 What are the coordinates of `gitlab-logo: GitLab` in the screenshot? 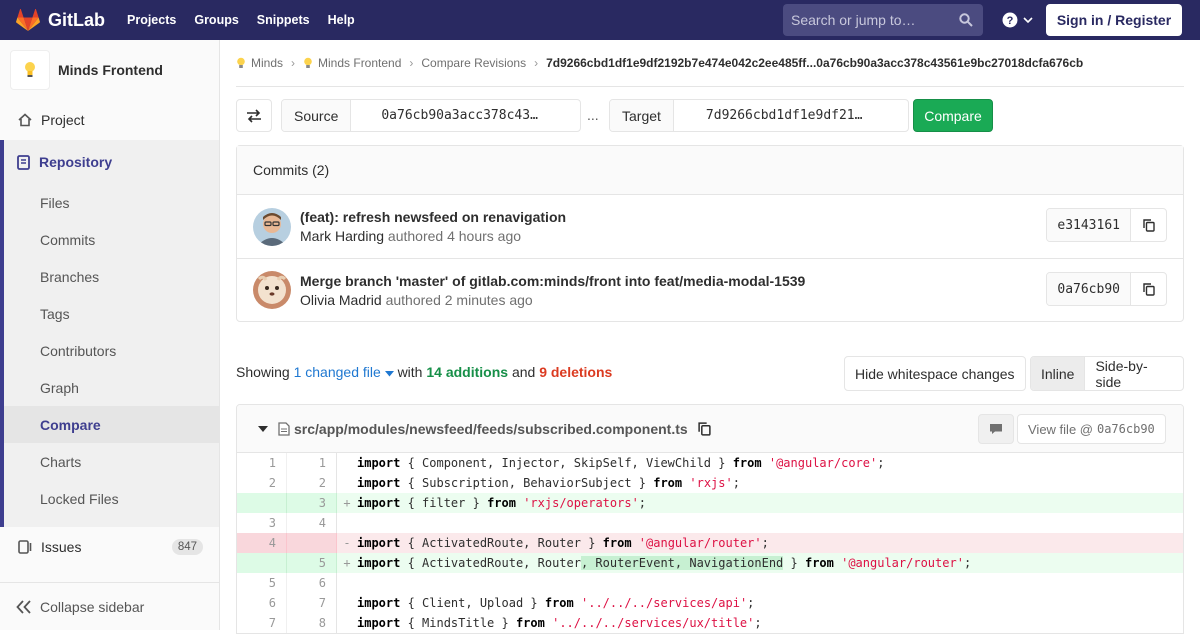 It's located at (60, 20).